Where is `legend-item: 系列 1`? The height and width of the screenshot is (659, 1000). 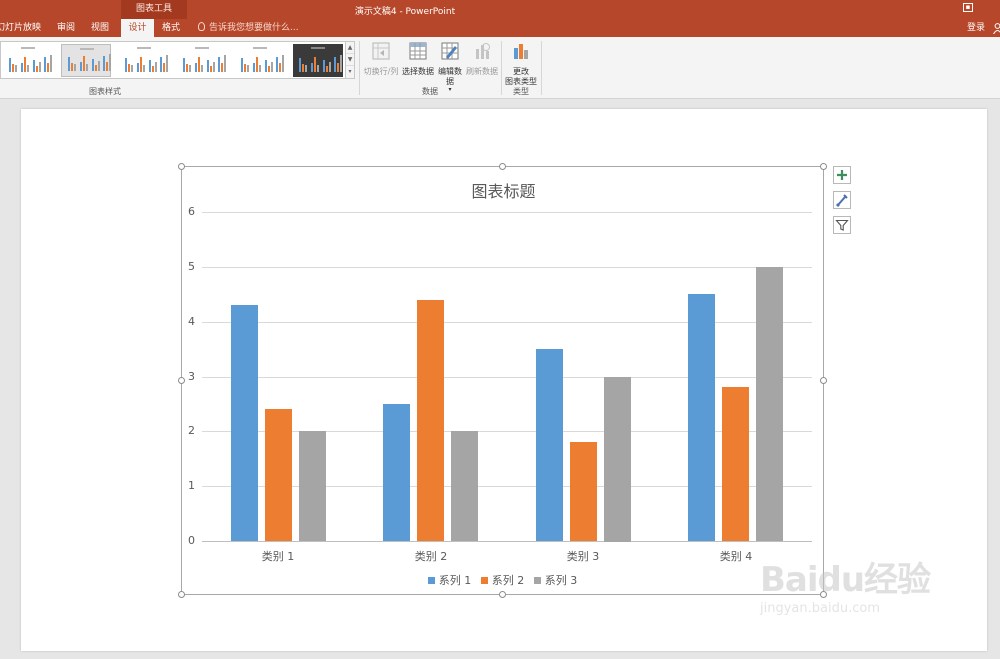 legend-item: 系列 1 is located at coordinates (449, 580).